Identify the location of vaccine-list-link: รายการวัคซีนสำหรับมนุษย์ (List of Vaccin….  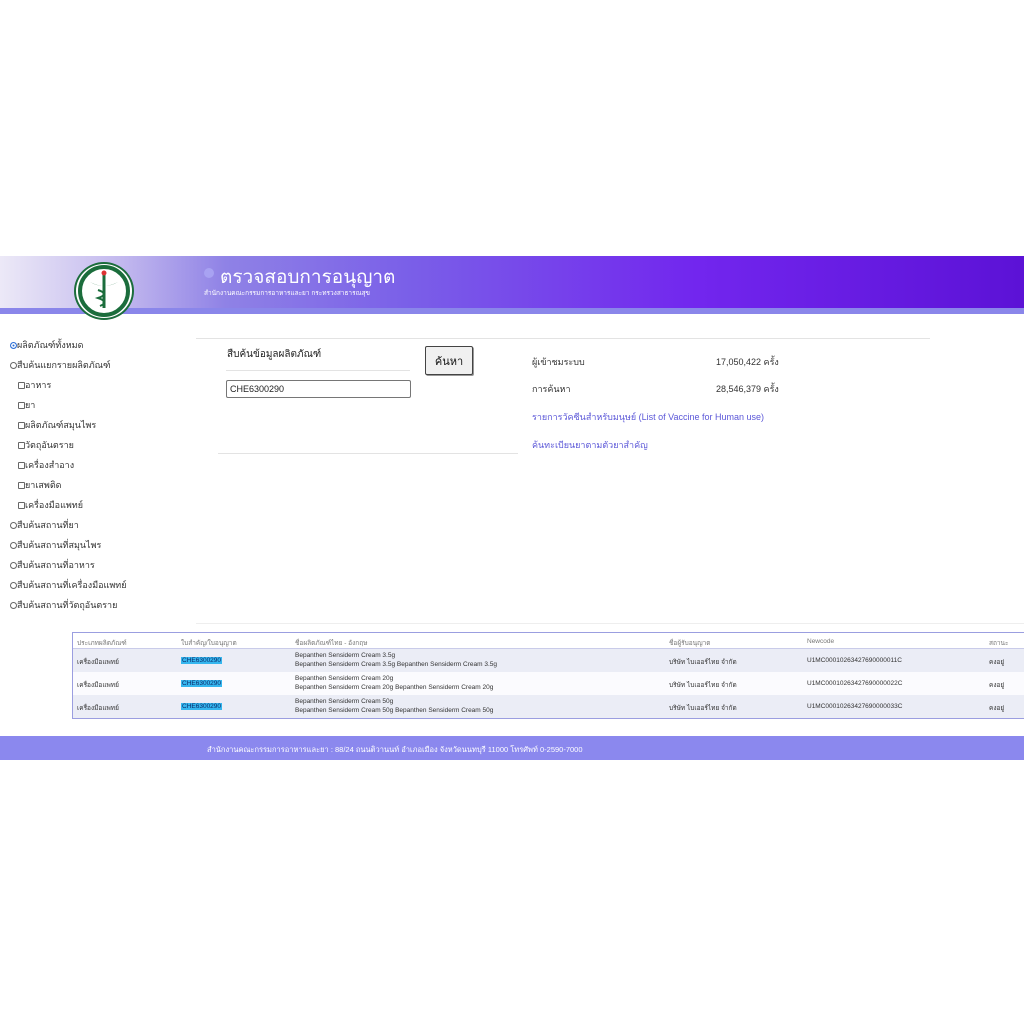
(648, 417).